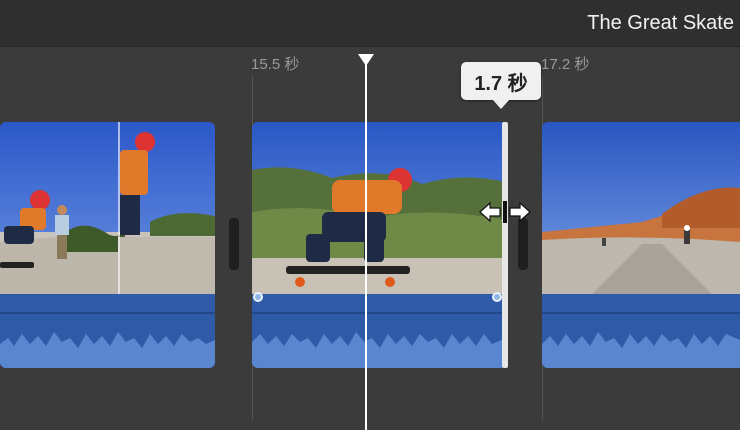 The height and width of the screenshot is (430, 740). What do you see at coordinates (660, 23) in the screenshot?
I see `project-title: The Great Skate` at bounding box center [660, 23].